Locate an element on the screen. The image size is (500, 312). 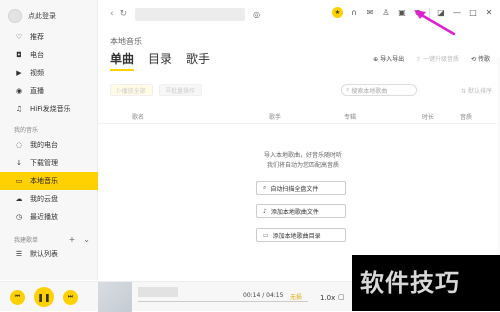
song-toolbar: ▷ 播放全部 ☰ 批量操作 is located at coordinates (156, 90).